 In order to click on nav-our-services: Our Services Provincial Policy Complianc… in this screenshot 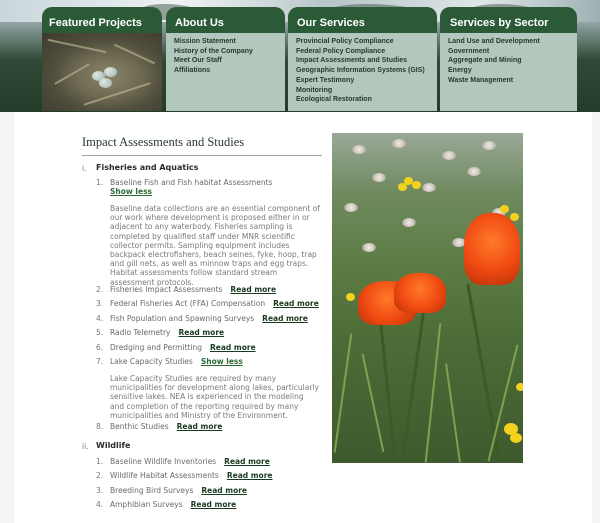, I will do `click(362, 59)`.